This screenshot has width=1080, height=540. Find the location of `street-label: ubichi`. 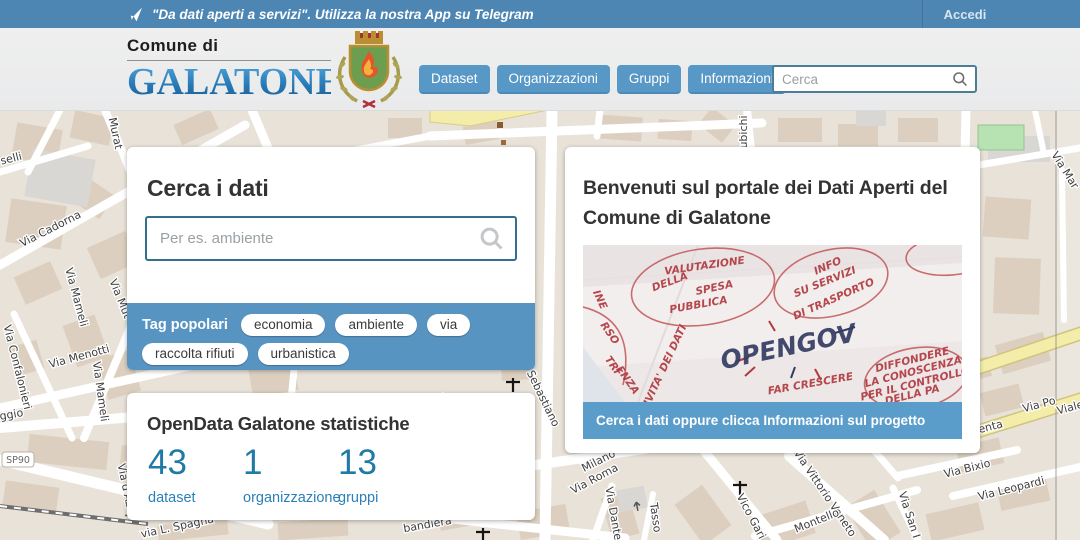

street-label: ubichi is located at coordinates (743, 131).